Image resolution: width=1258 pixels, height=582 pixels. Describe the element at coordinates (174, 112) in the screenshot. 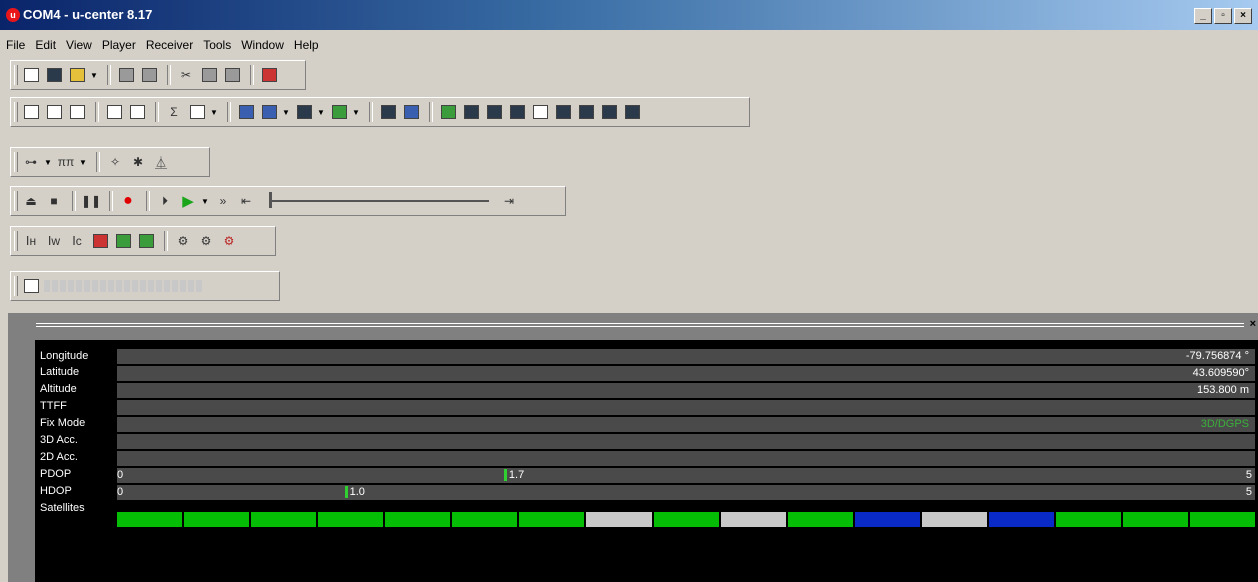

I see `sum-icon: Σ` at that location.